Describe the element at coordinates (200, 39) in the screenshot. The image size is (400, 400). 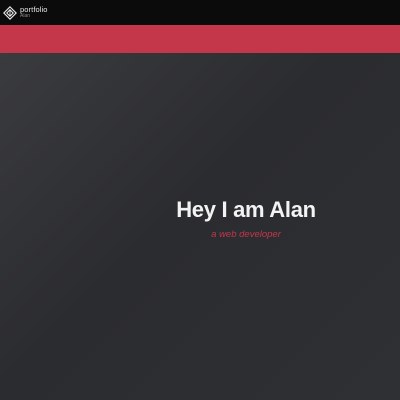
I see `accent-bar` at that location.